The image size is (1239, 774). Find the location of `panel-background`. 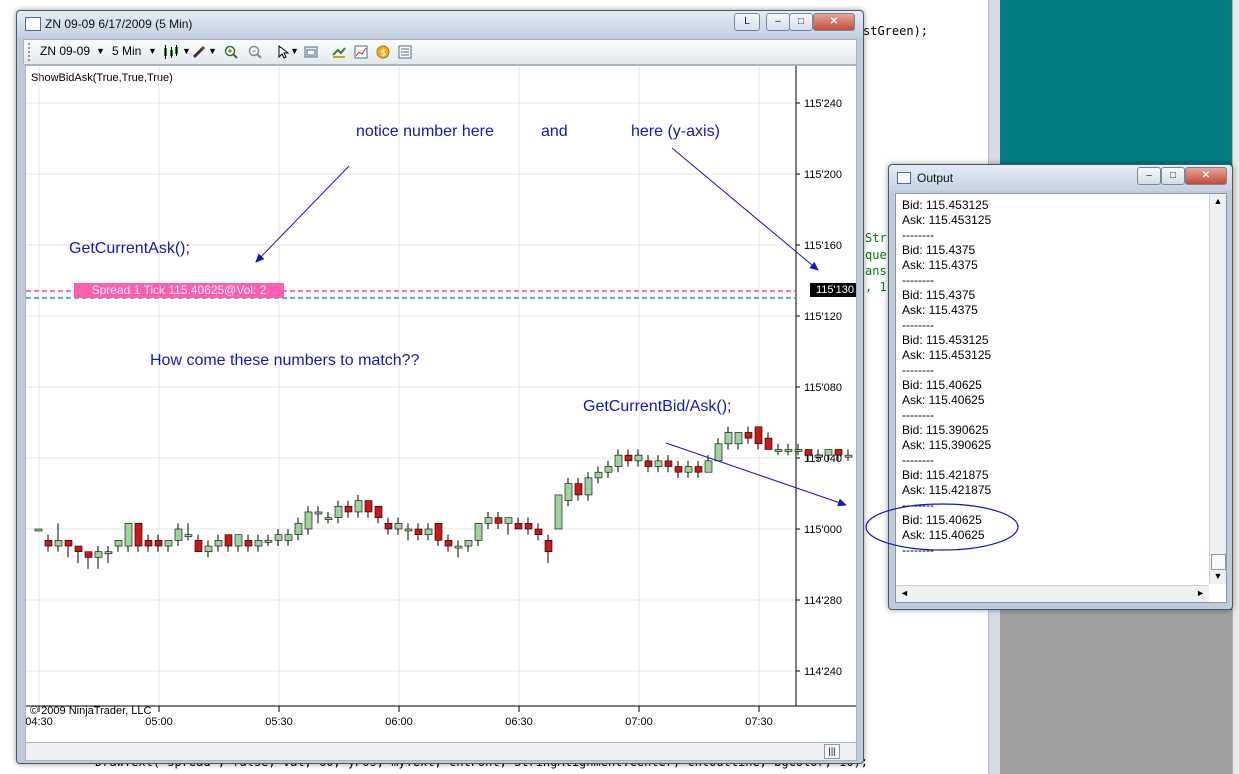

panel-background is located at coordinates (1119, 692).